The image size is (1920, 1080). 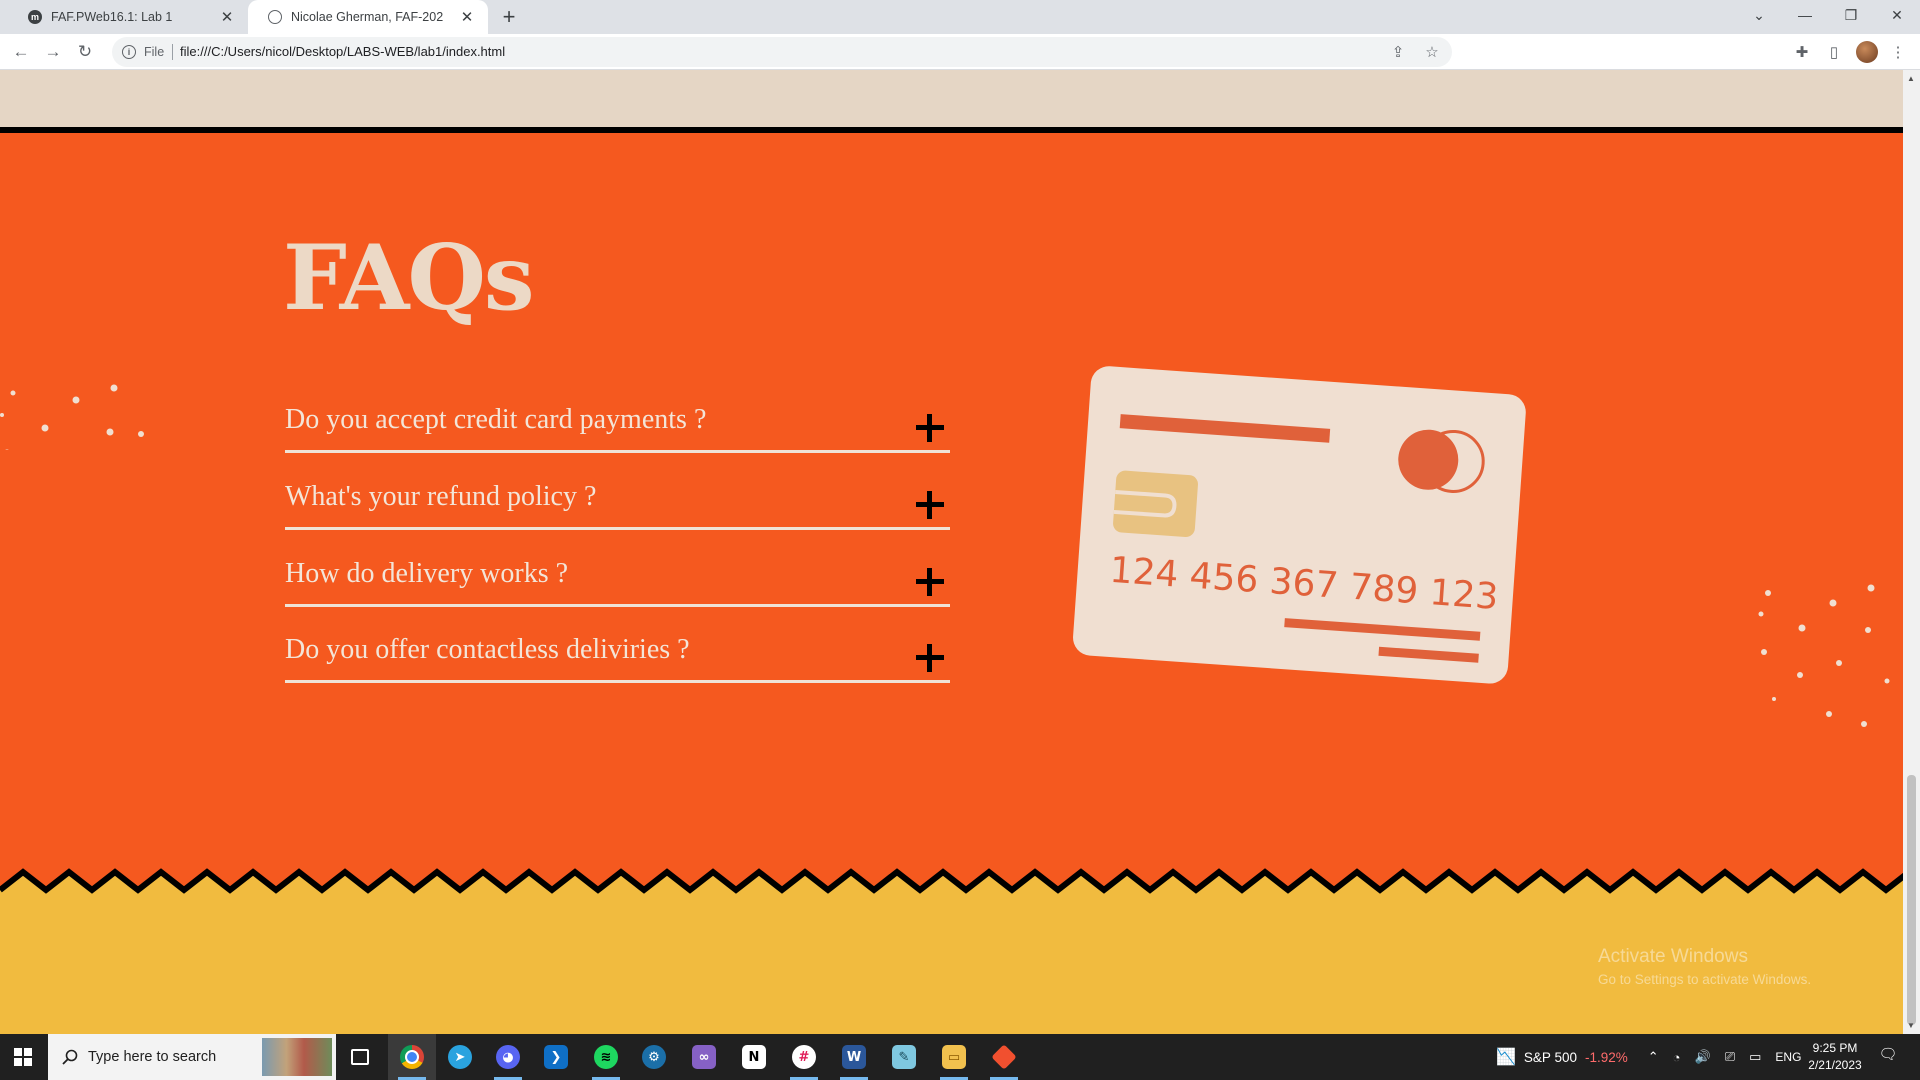 What do you see at coordinates (1398, 52) in the screenshot?
I see `share-icon: ⇪` at bounding box center [1398, 52].